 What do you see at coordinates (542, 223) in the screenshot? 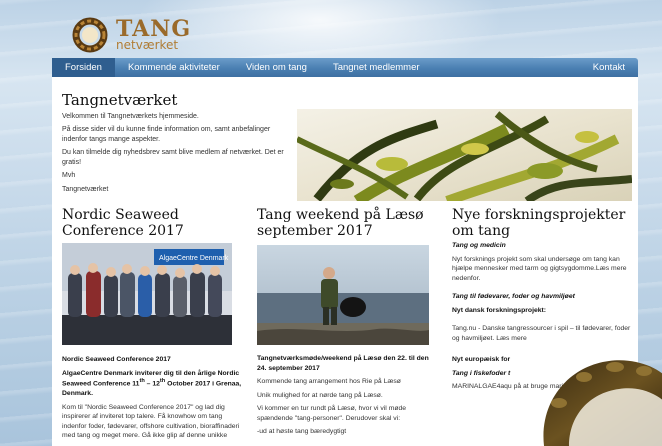
I see `research-title: Nye forskningsprojekter om tang` at bounding box center [542, 223].